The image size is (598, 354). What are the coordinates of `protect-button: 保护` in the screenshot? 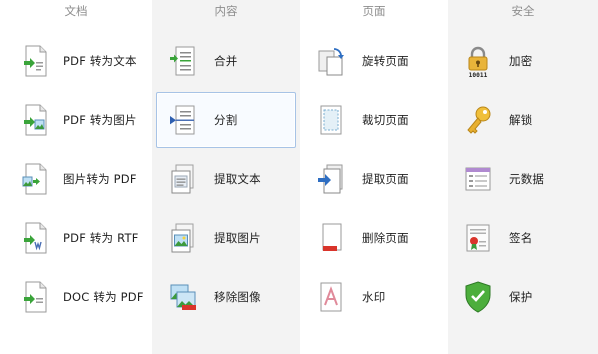 It's located at (523, 297).